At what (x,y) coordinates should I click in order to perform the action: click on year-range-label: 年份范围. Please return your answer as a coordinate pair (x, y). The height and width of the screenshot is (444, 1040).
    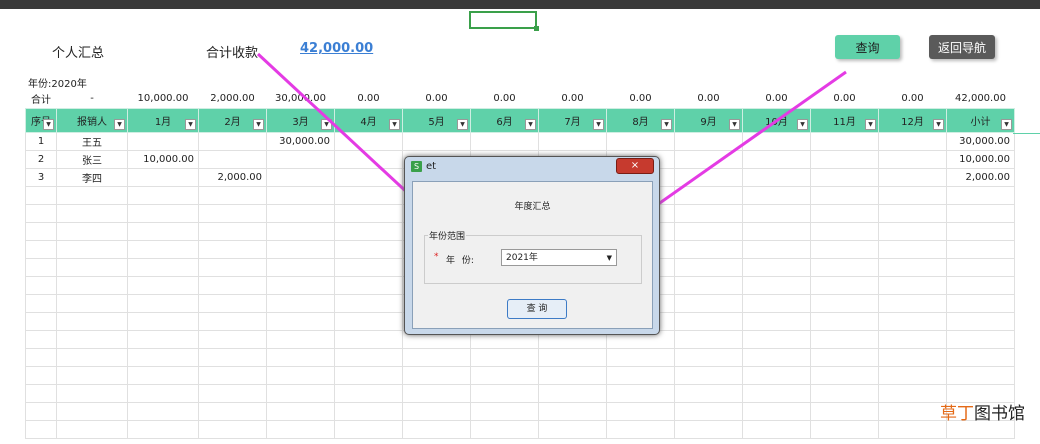
    Looking at the image, I should click on (447, 235).